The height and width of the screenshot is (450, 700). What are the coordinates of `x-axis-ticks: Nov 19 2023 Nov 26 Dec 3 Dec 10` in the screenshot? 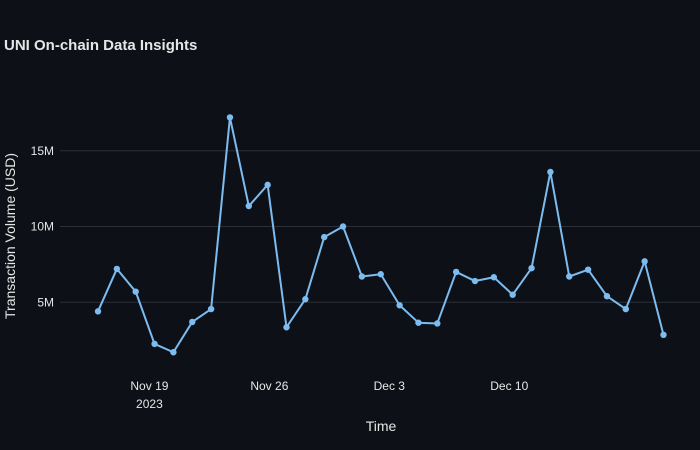 It's located at (329, 395).